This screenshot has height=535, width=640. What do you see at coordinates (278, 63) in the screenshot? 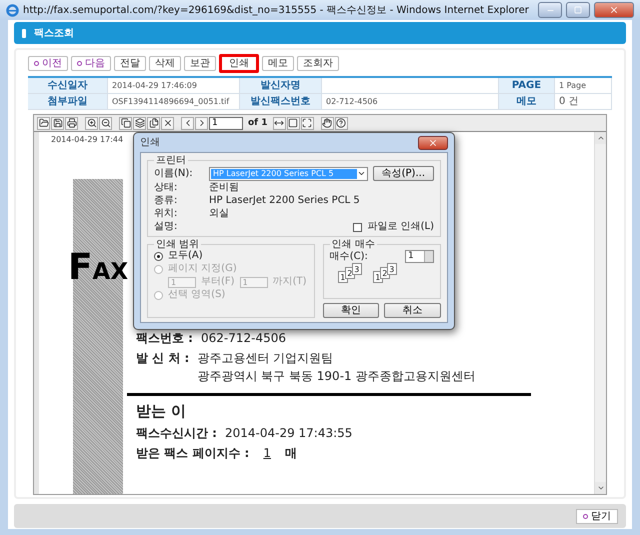
I see `action-button: 메모` at bounding box center [278, 63].